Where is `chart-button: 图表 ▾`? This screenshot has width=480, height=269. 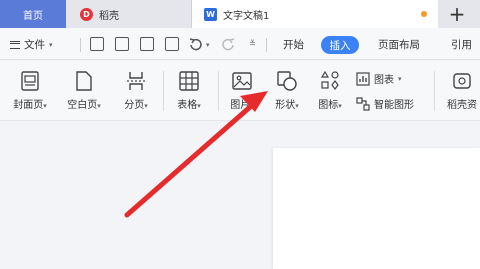 chart-button: 图表 ▾ is located at coordinates (379, 78).